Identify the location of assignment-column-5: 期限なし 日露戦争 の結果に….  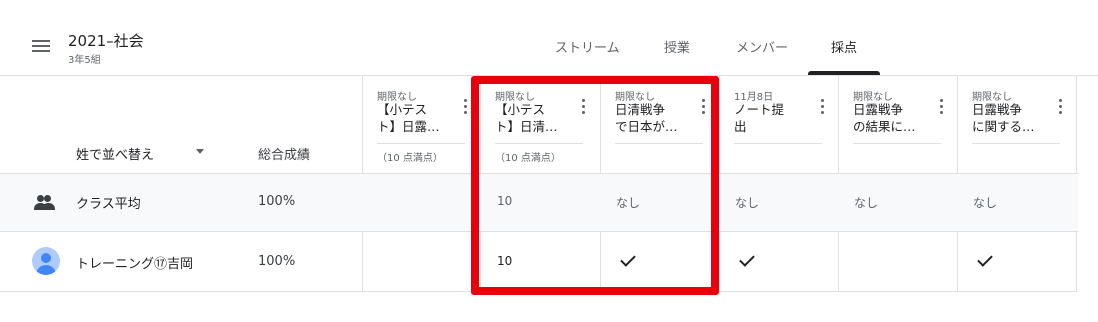
(898, 125).